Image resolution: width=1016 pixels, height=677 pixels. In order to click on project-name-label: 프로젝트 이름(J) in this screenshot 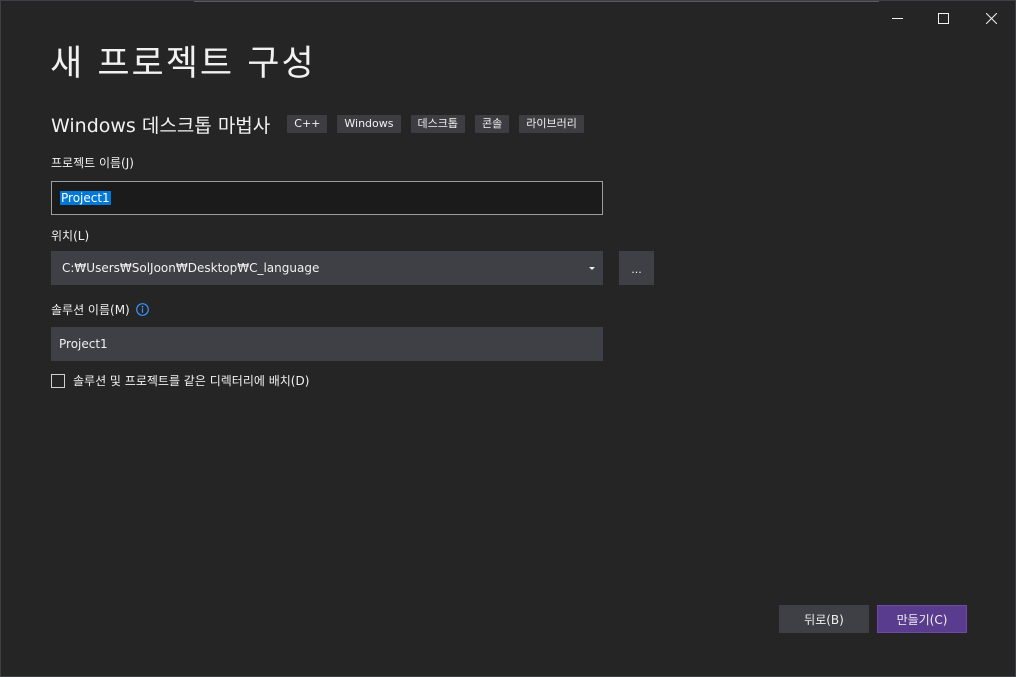, I will do `click(92, 163)`.